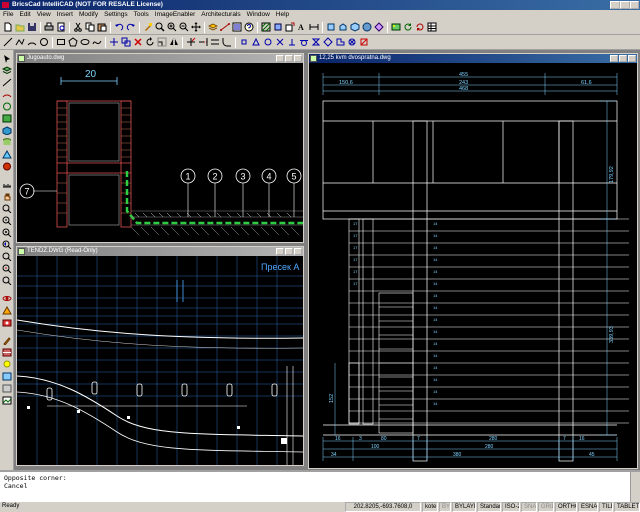 The image size is (640, 512). I want to click on undo-icon, so click(119, 27).